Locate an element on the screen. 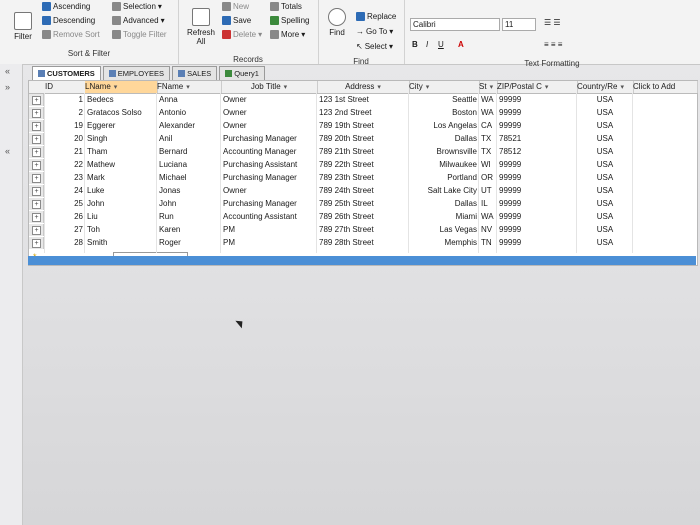 The image size is (700, 525). cell-job-title: Purchasing Manager is located at coordinates (269, 204).